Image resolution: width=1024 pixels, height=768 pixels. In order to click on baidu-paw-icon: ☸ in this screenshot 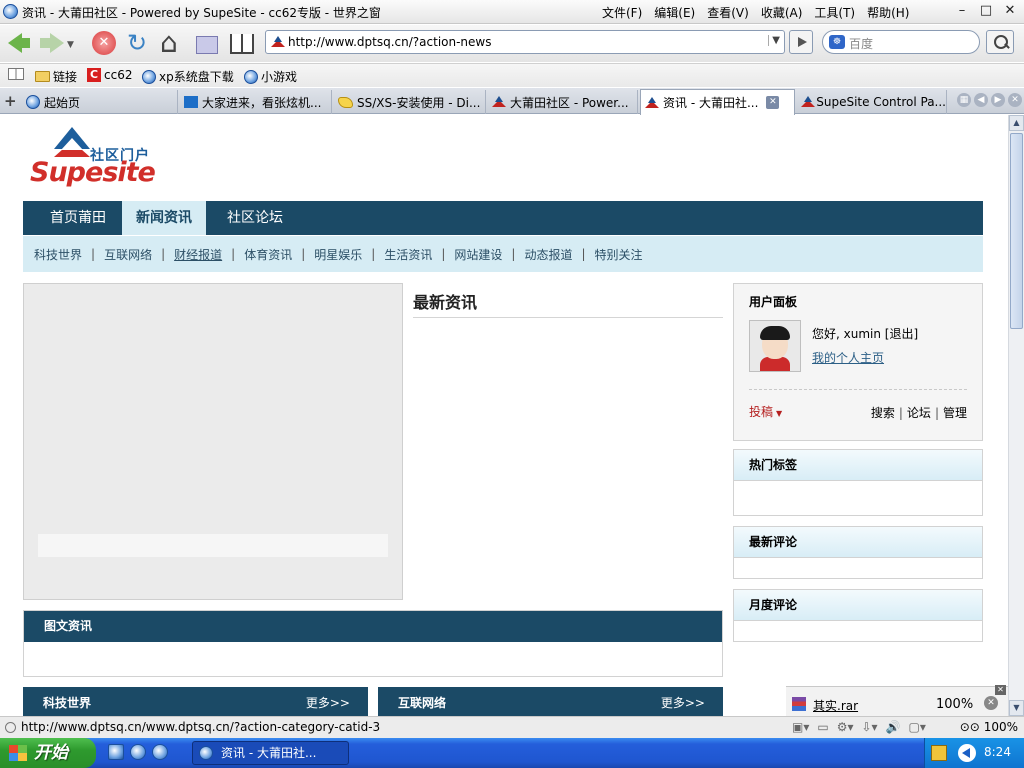, I will do `click(837, 42)`.